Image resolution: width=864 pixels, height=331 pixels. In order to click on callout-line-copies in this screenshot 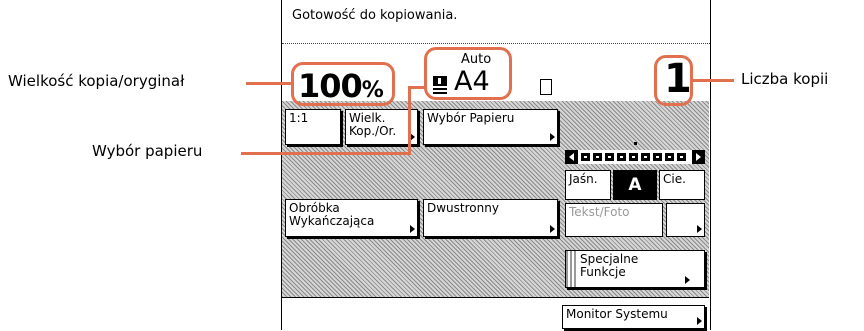, I will do `click(713, 80)`.